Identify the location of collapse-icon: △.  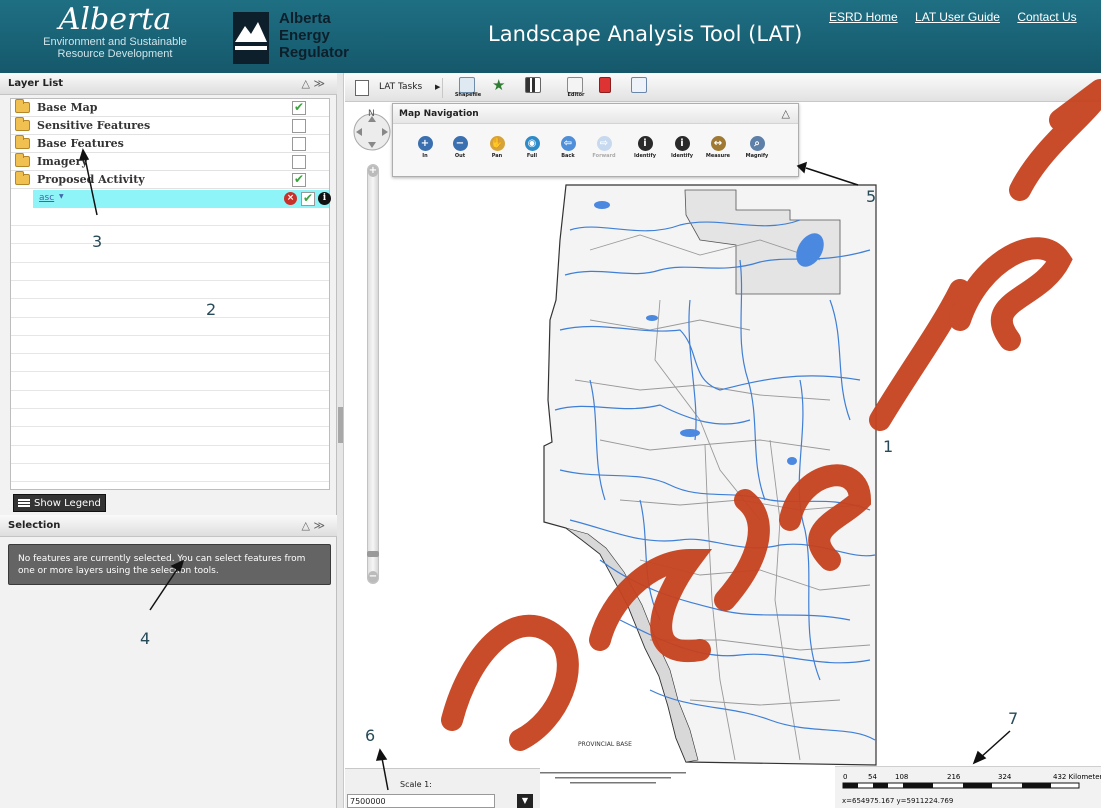
(786, 113).